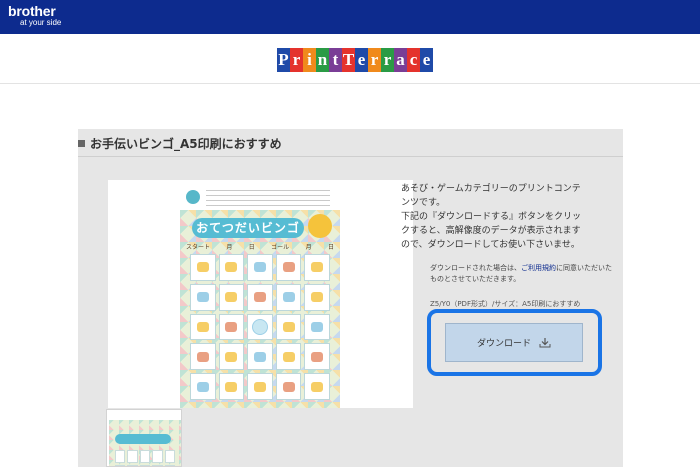 This screenshot has width=700, height=467. I want to click on title-bullet-icon, so click(81, 143).